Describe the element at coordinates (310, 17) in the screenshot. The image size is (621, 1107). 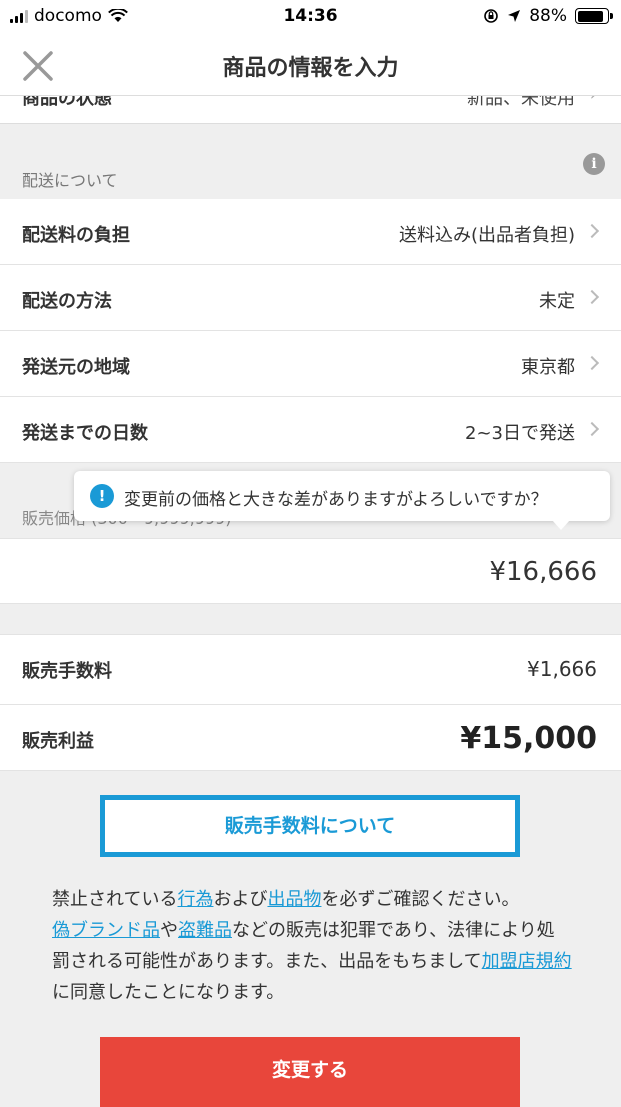
I see `status-bar: docomo 14:36 88%` at that location.